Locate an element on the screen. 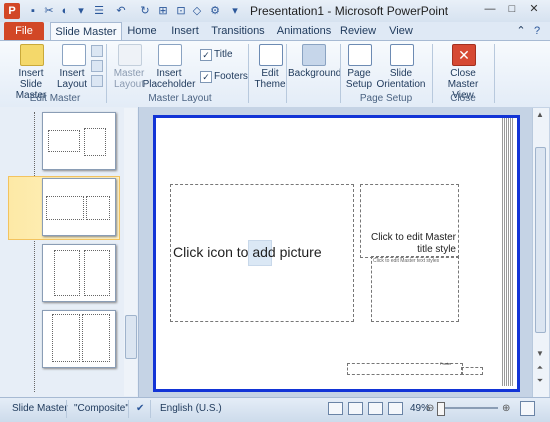 This screenshot has height=422, width=550. body-placeholder-text: Click to edit Master text styles is located at coordinates (406, 261).